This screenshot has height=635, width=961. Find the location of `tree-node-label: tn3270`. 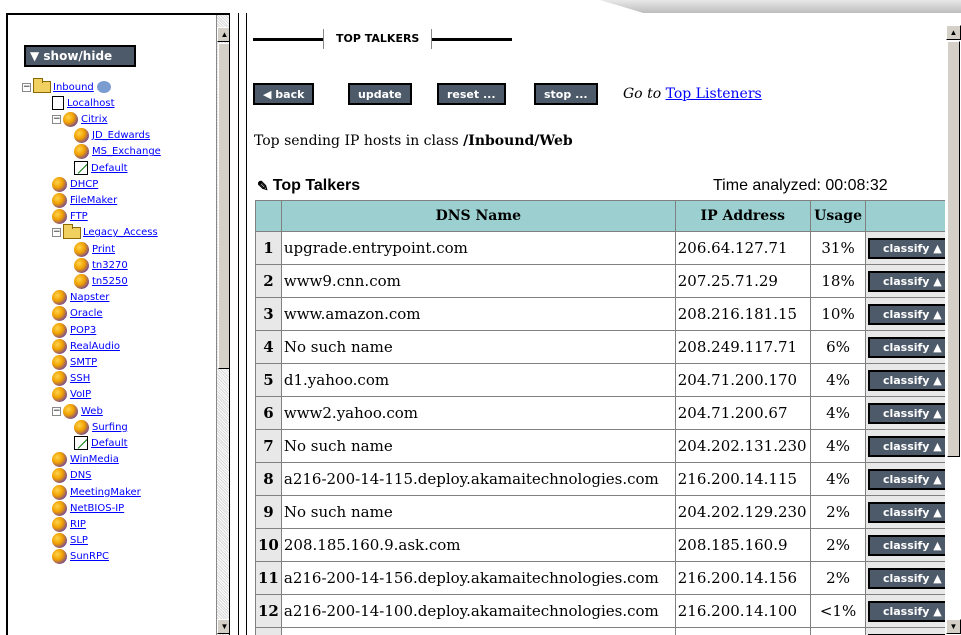

tree-node-label: tn3270 is located at coordinates (110, 265).